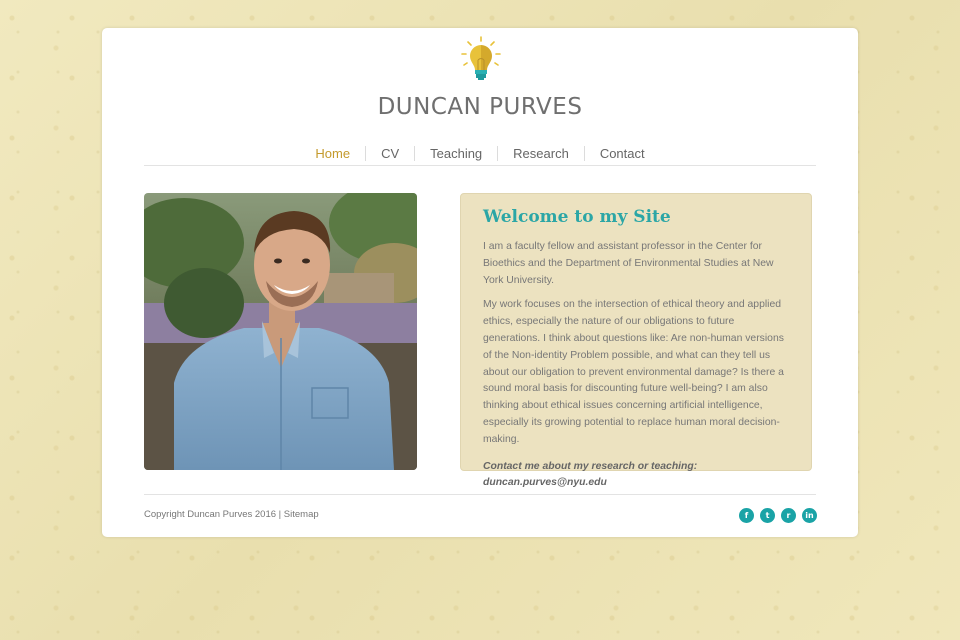 The width and height of the screenshot is (960, 640). What do you see at coordinates (332, 153) in the screenshot?
I see `nav-home: Home` at bounding box center [332, 153].